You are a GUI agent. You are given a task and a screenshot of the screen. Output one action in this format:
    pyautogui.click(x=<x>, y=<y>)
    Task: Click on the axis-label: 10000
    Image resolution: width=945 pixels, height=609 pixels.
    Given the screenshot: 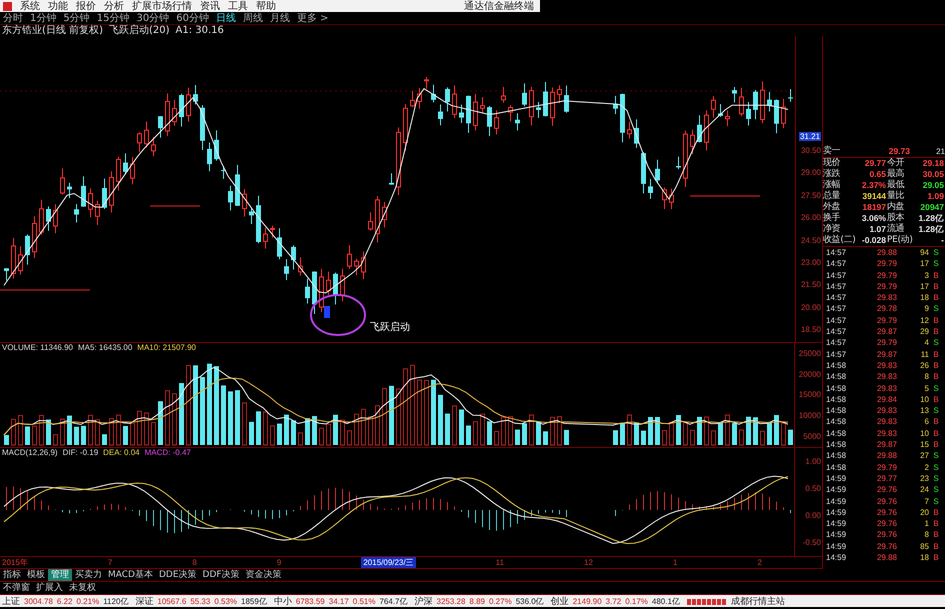 What is the action you would take?
    pyautogui.click(x=810, y=415)
    